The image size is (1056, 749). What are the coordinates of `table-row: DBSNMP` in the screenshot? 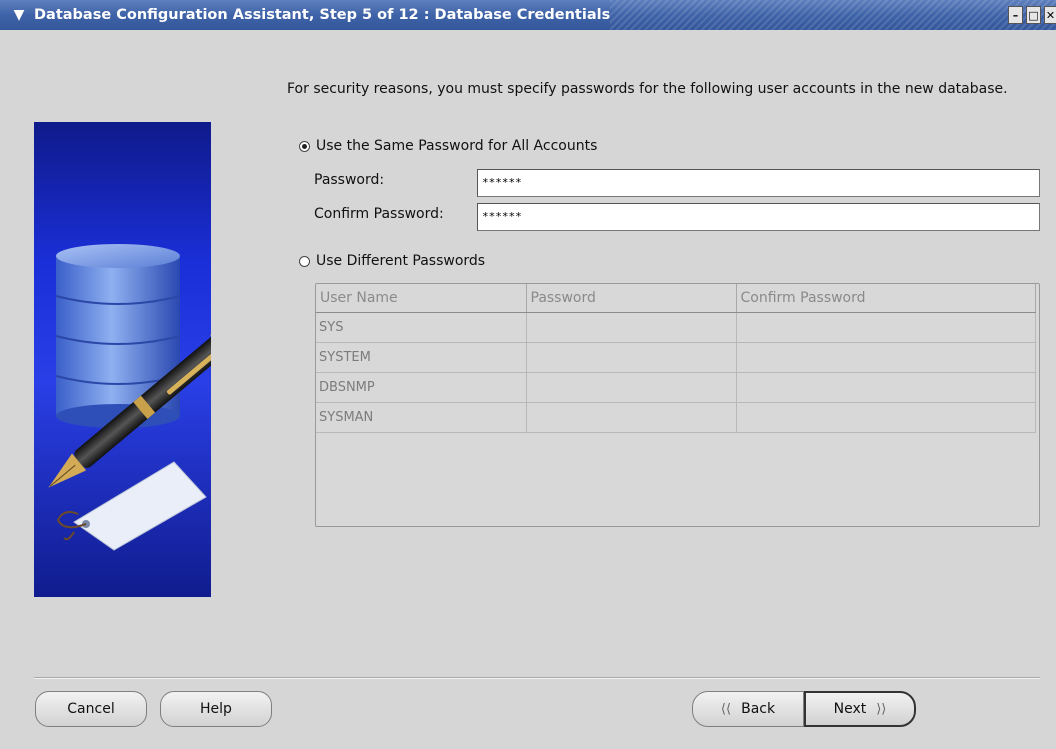 It's located at (676, 387).